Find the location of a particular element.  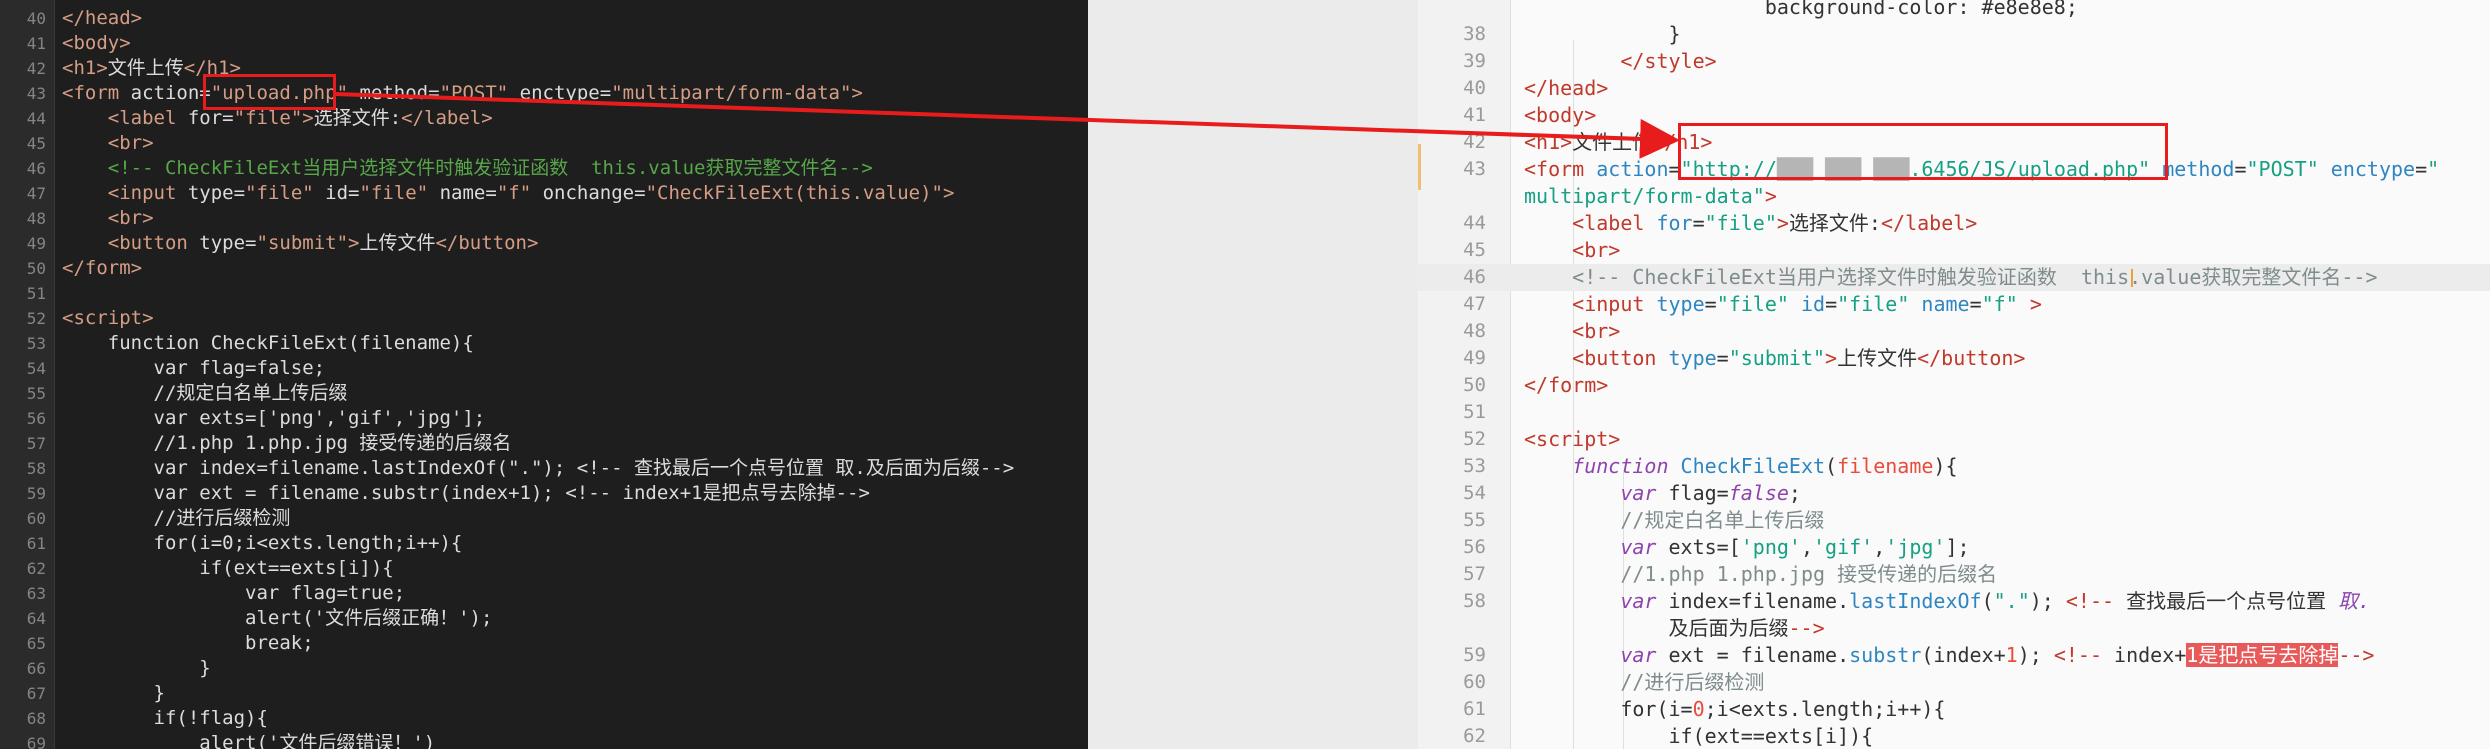

annotation-arrow is located at coordinates (1007, 125).